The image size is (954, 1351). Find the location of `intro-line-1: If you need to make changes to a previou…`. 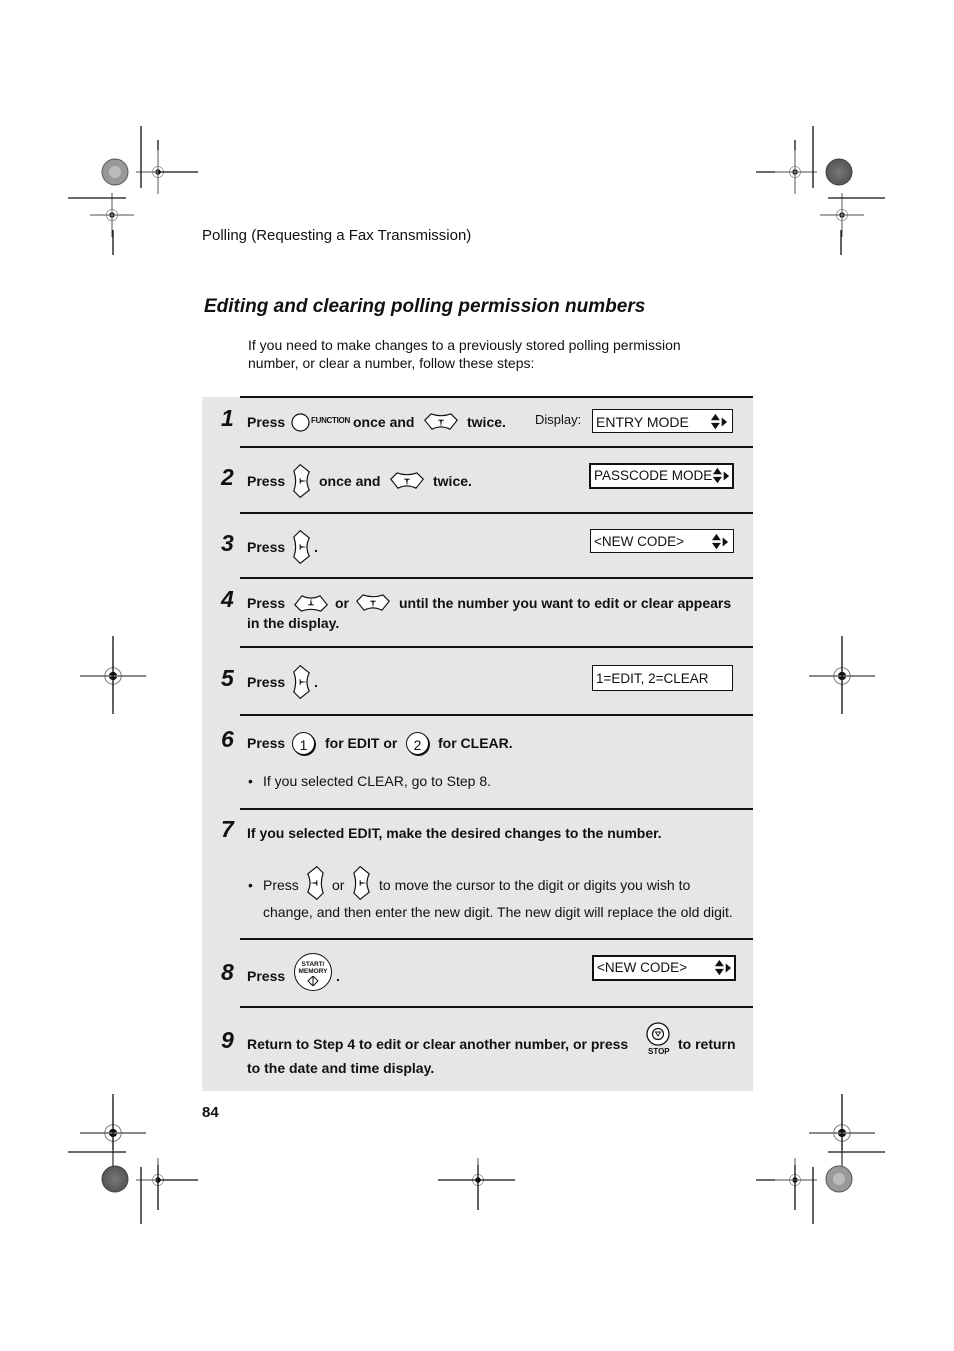

intro-line-1: If you need to make changes to a previou… is located at coordinates (464, 345).